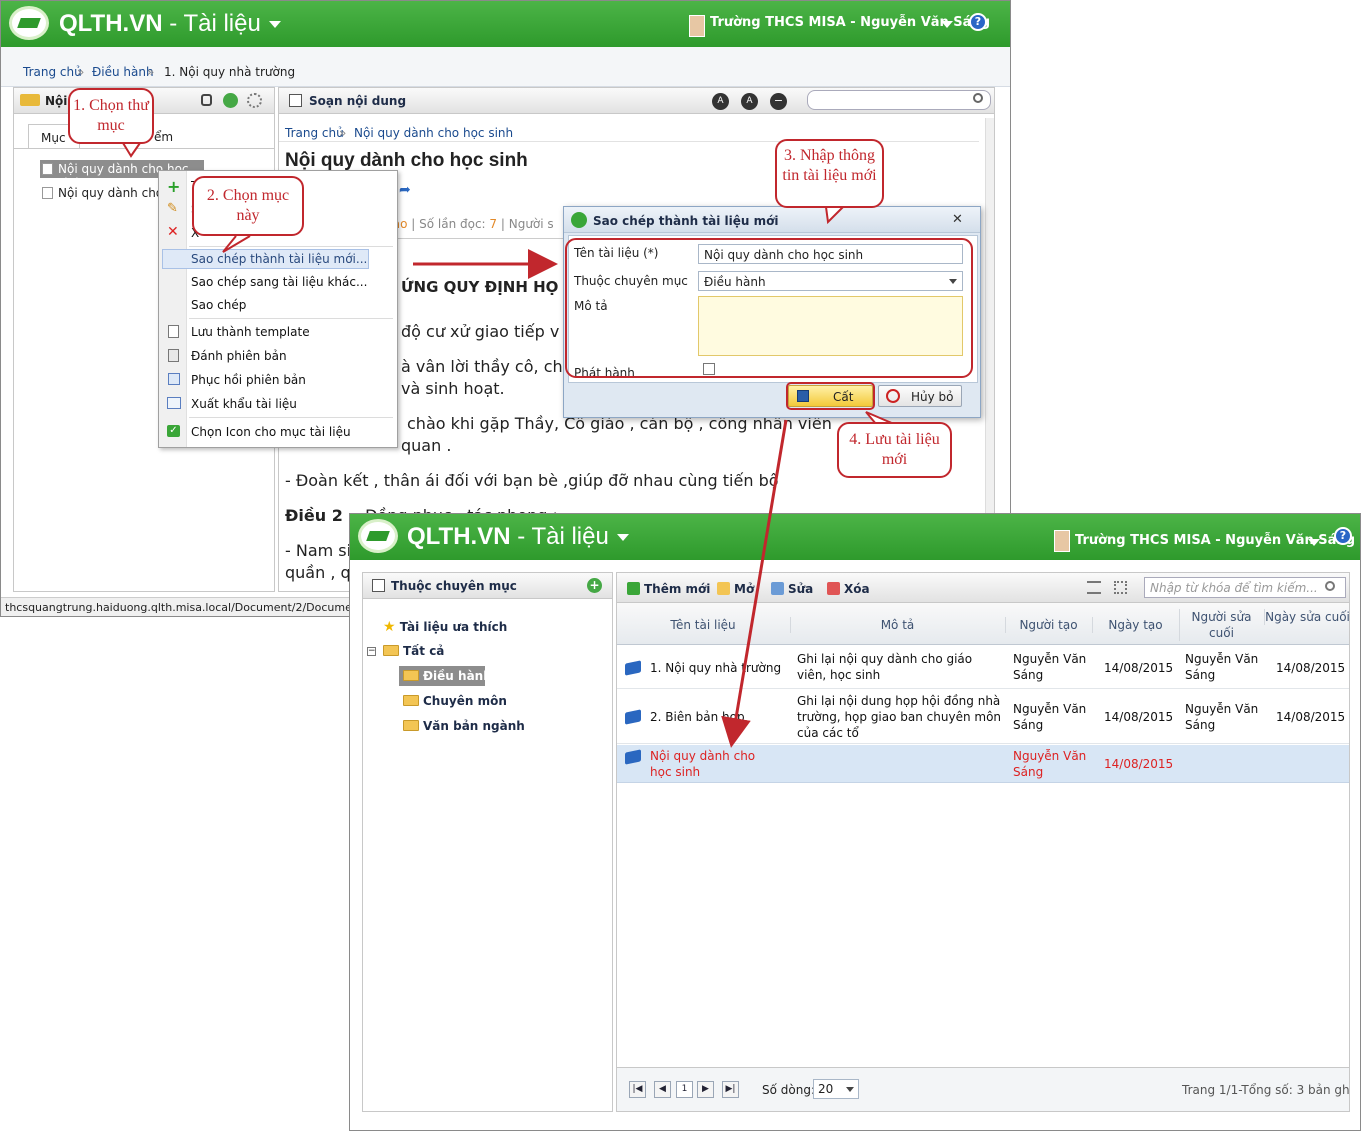 This screenshot has height=1134, width=1363. What do you see at coordinates (894, 450) in the screenshot?
I see `callout-step-4: 4. Lưu tài liệu mới` at bounding box center [894, 450].